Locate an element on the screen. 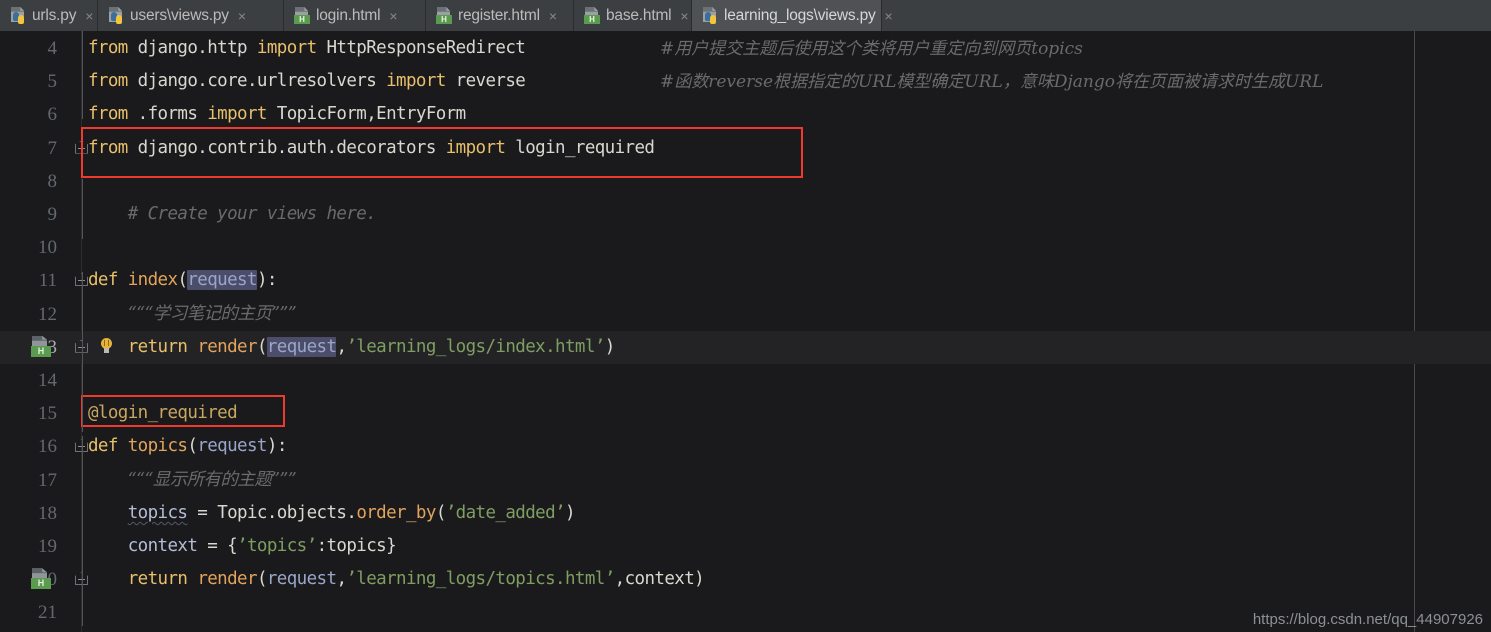  code-token: HttpResponseRedirect is located at coordinates (421, 48).